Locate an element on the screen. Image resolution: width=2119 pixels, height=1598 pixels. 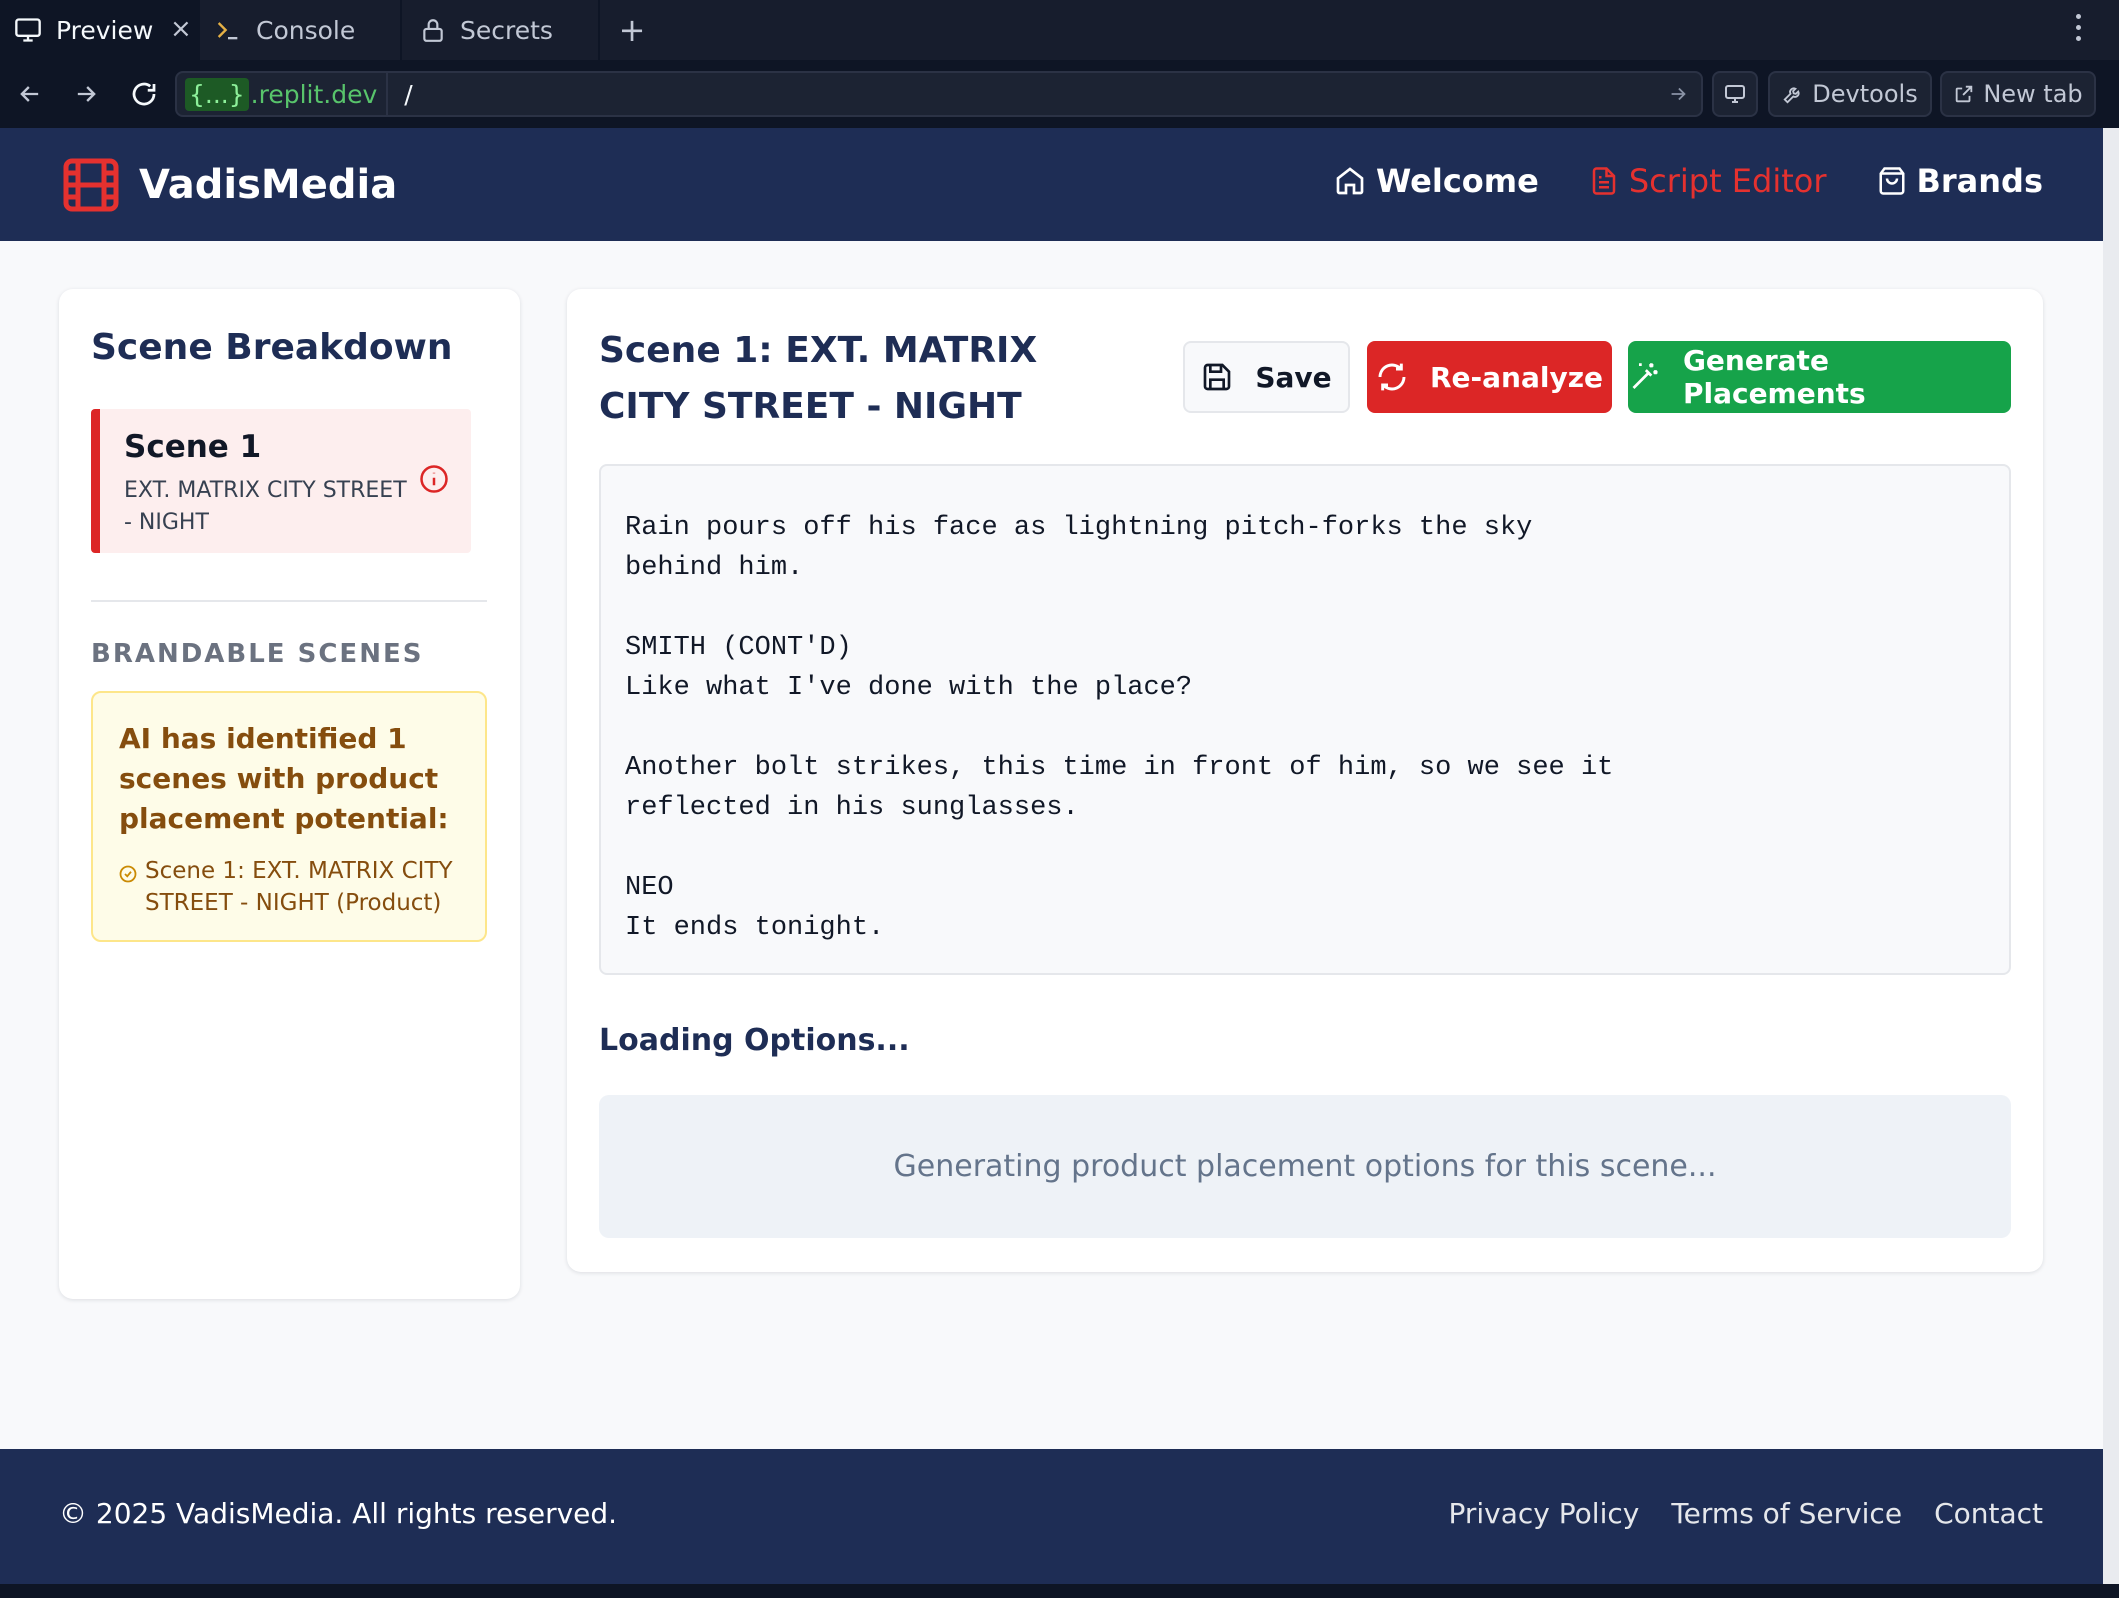
copyright-text: © 2025 VadisMedia. All rights reserved. is located at coordinates (338, 1513).